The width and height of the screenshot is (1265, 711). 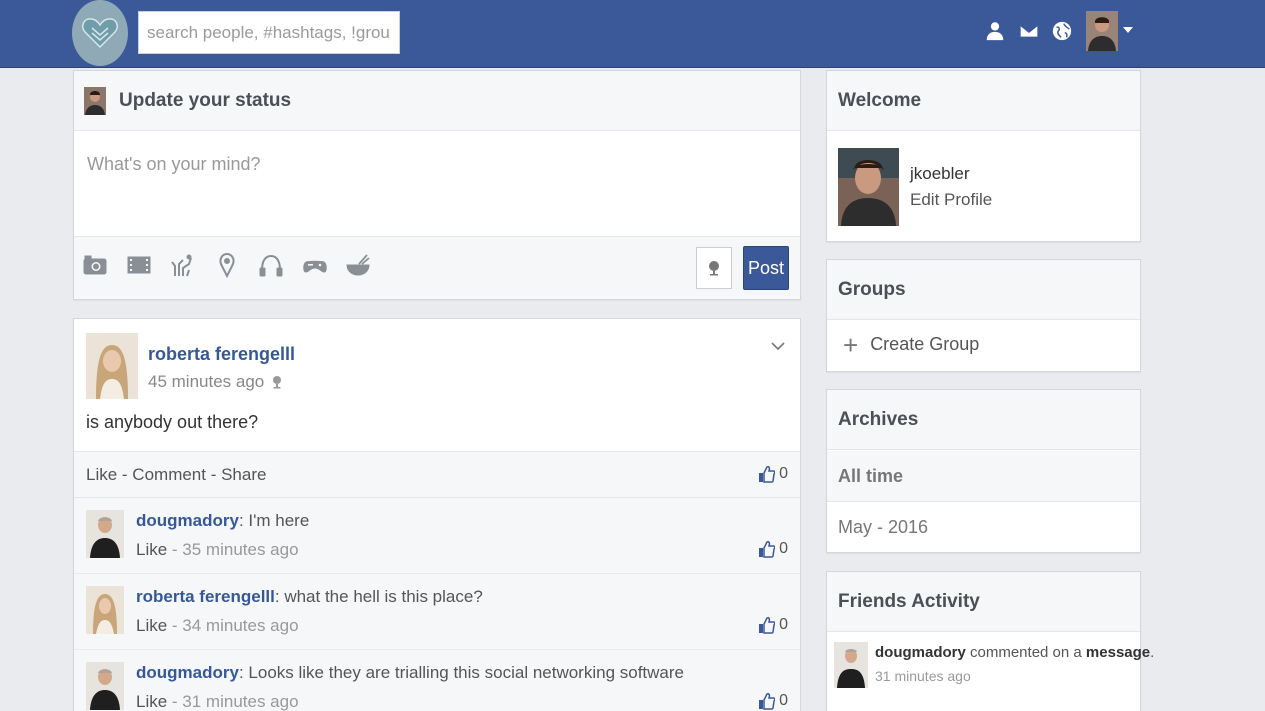 What do you see at coordinates (206, 381) in the screenshot?
I see `post-time-text: 45 minutes ago` at bounding box center [206, 381].